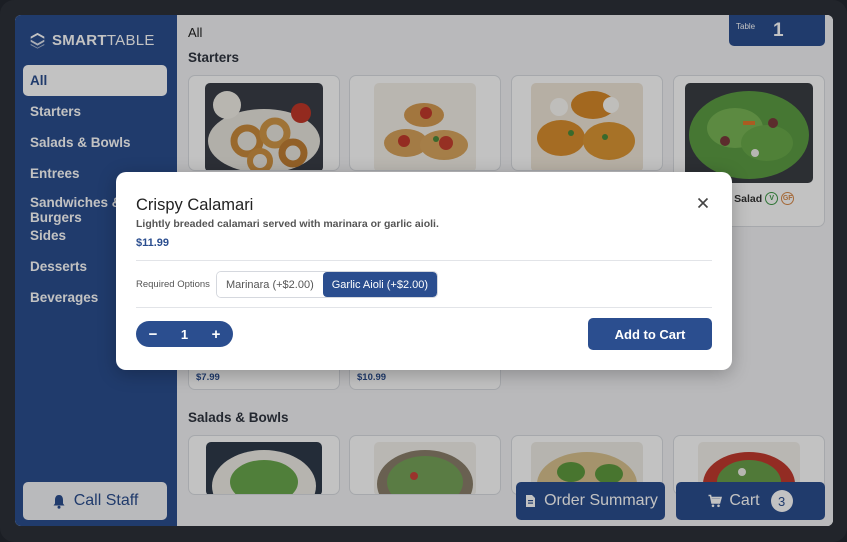 The height and width of the screenshot is (542, 847). I want to click on option-garlic-aioli: Garlic Aioli (+$2.00), so click(380, 284).